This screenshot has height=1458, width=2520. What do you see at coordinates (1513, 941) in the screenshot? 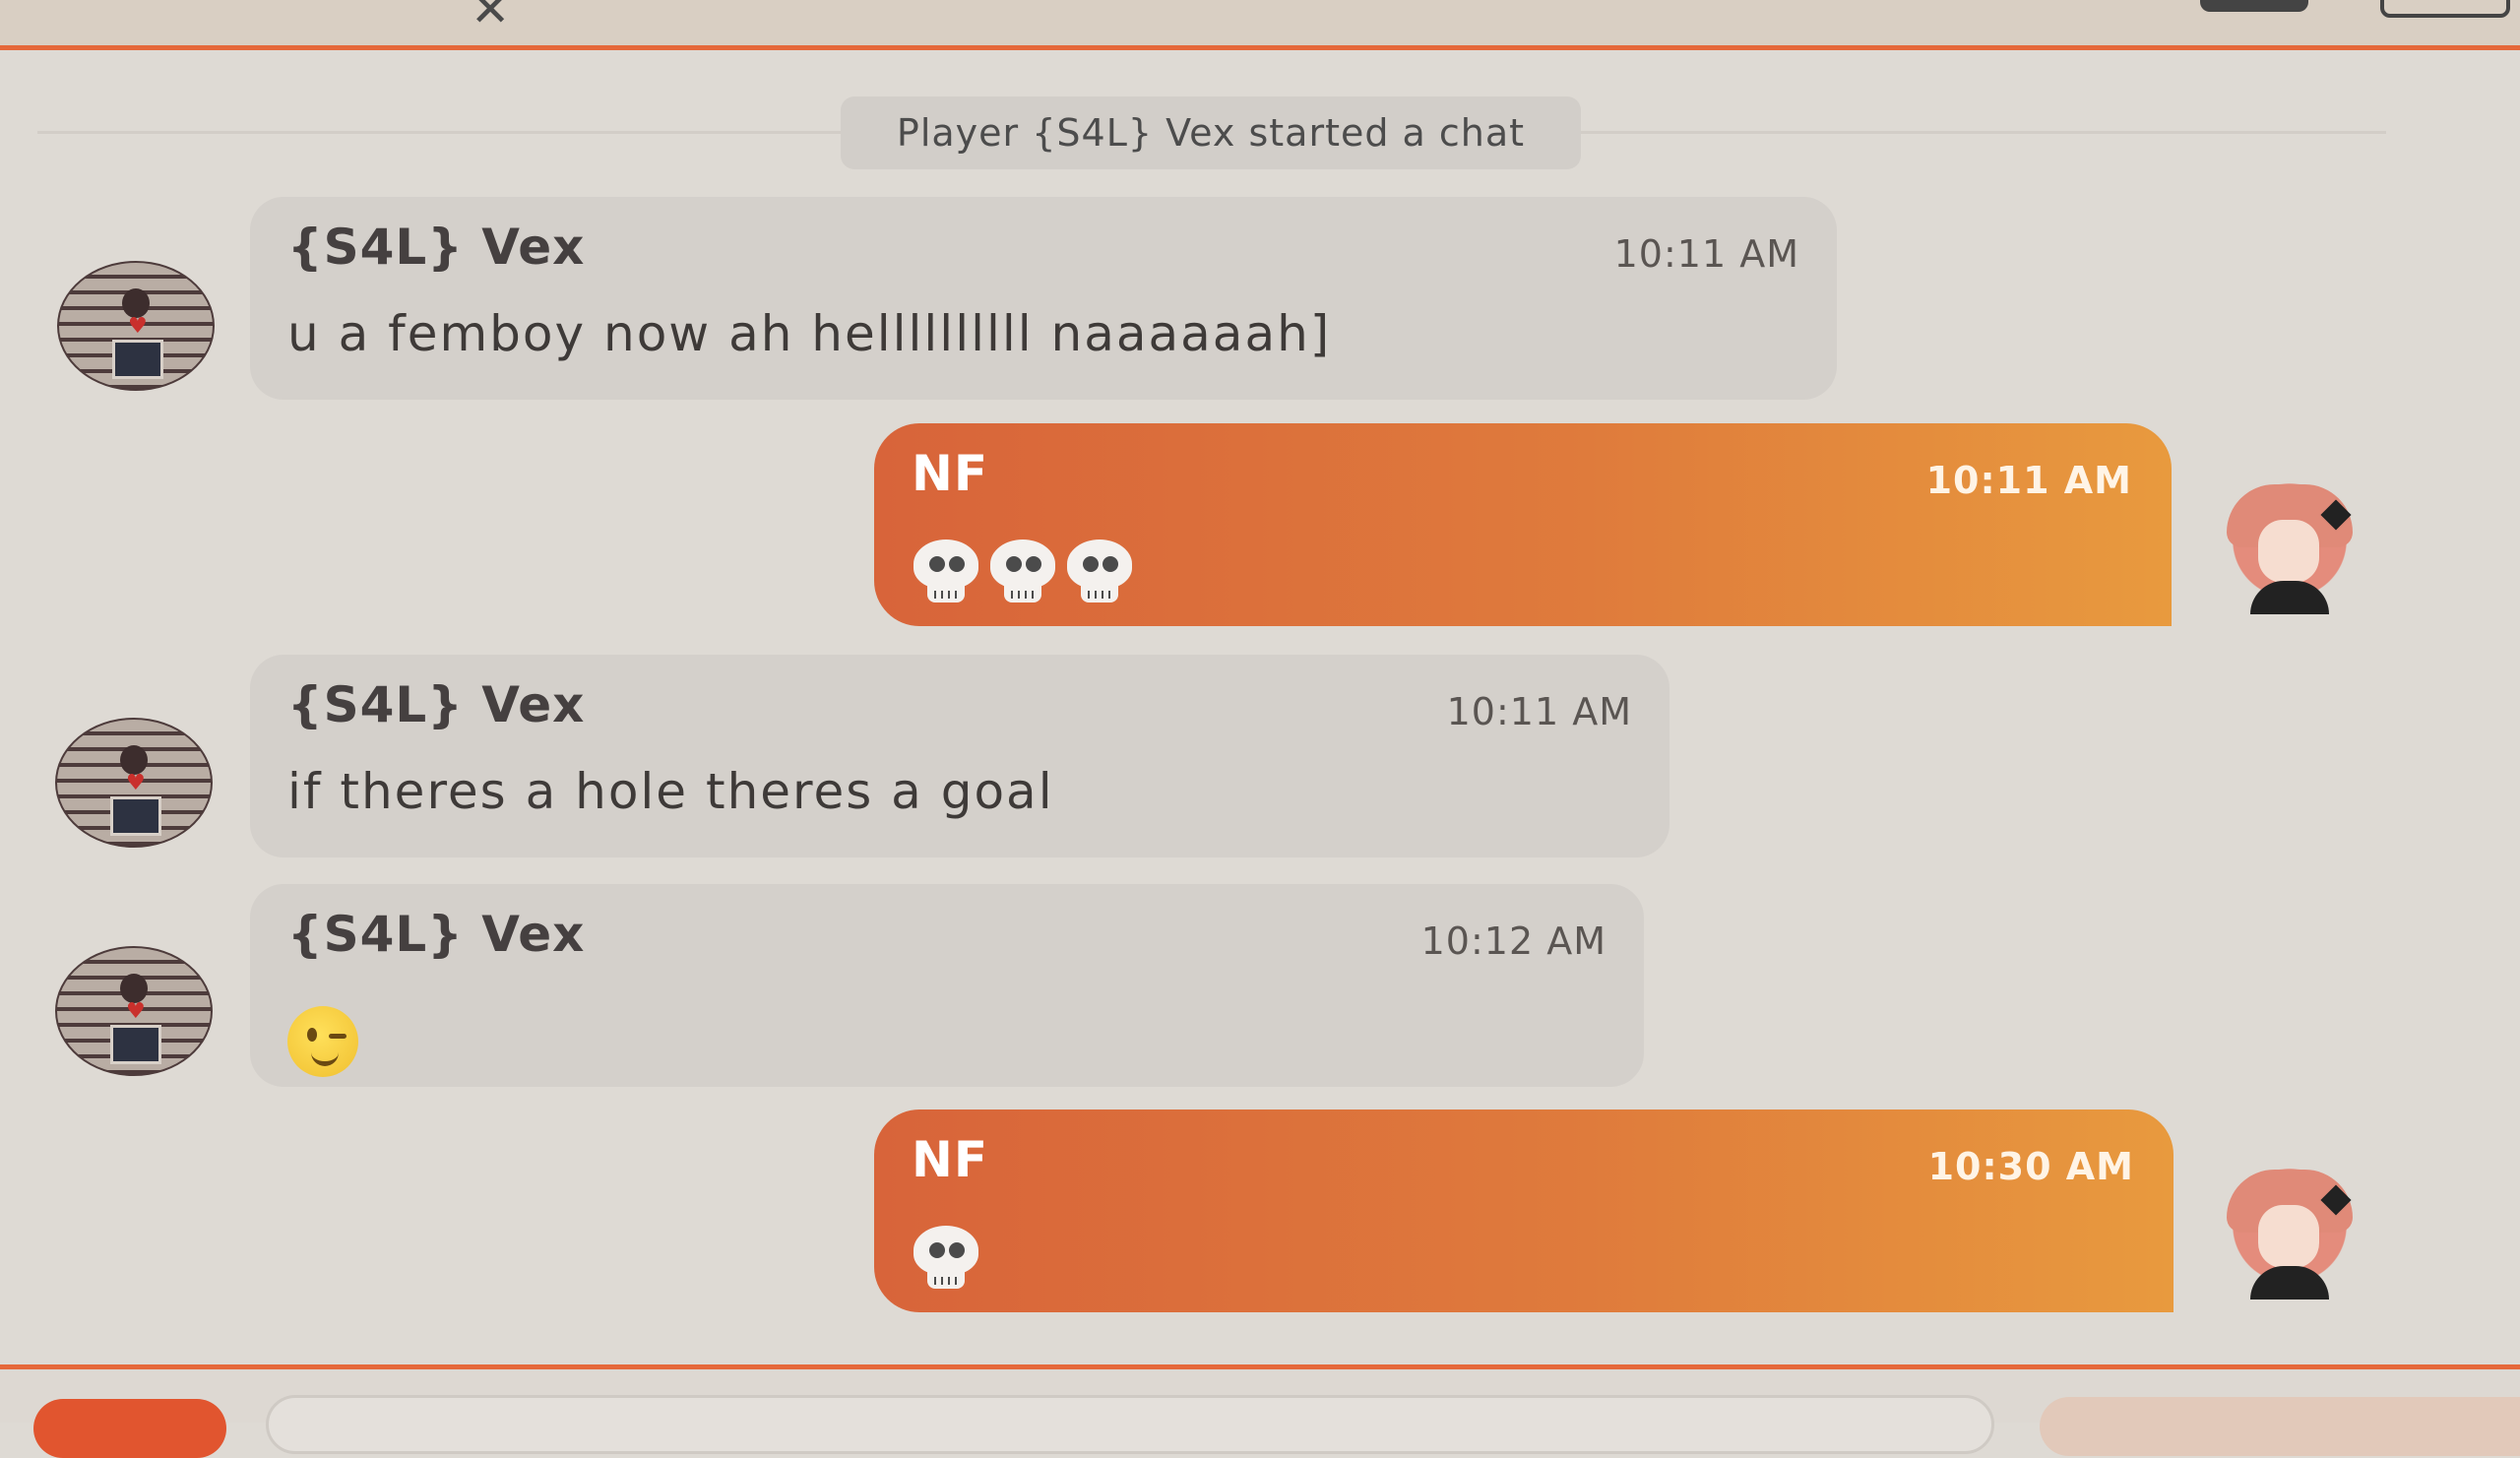
I see `message-time: 10:12 AM` at bounding box center [1513, 941].